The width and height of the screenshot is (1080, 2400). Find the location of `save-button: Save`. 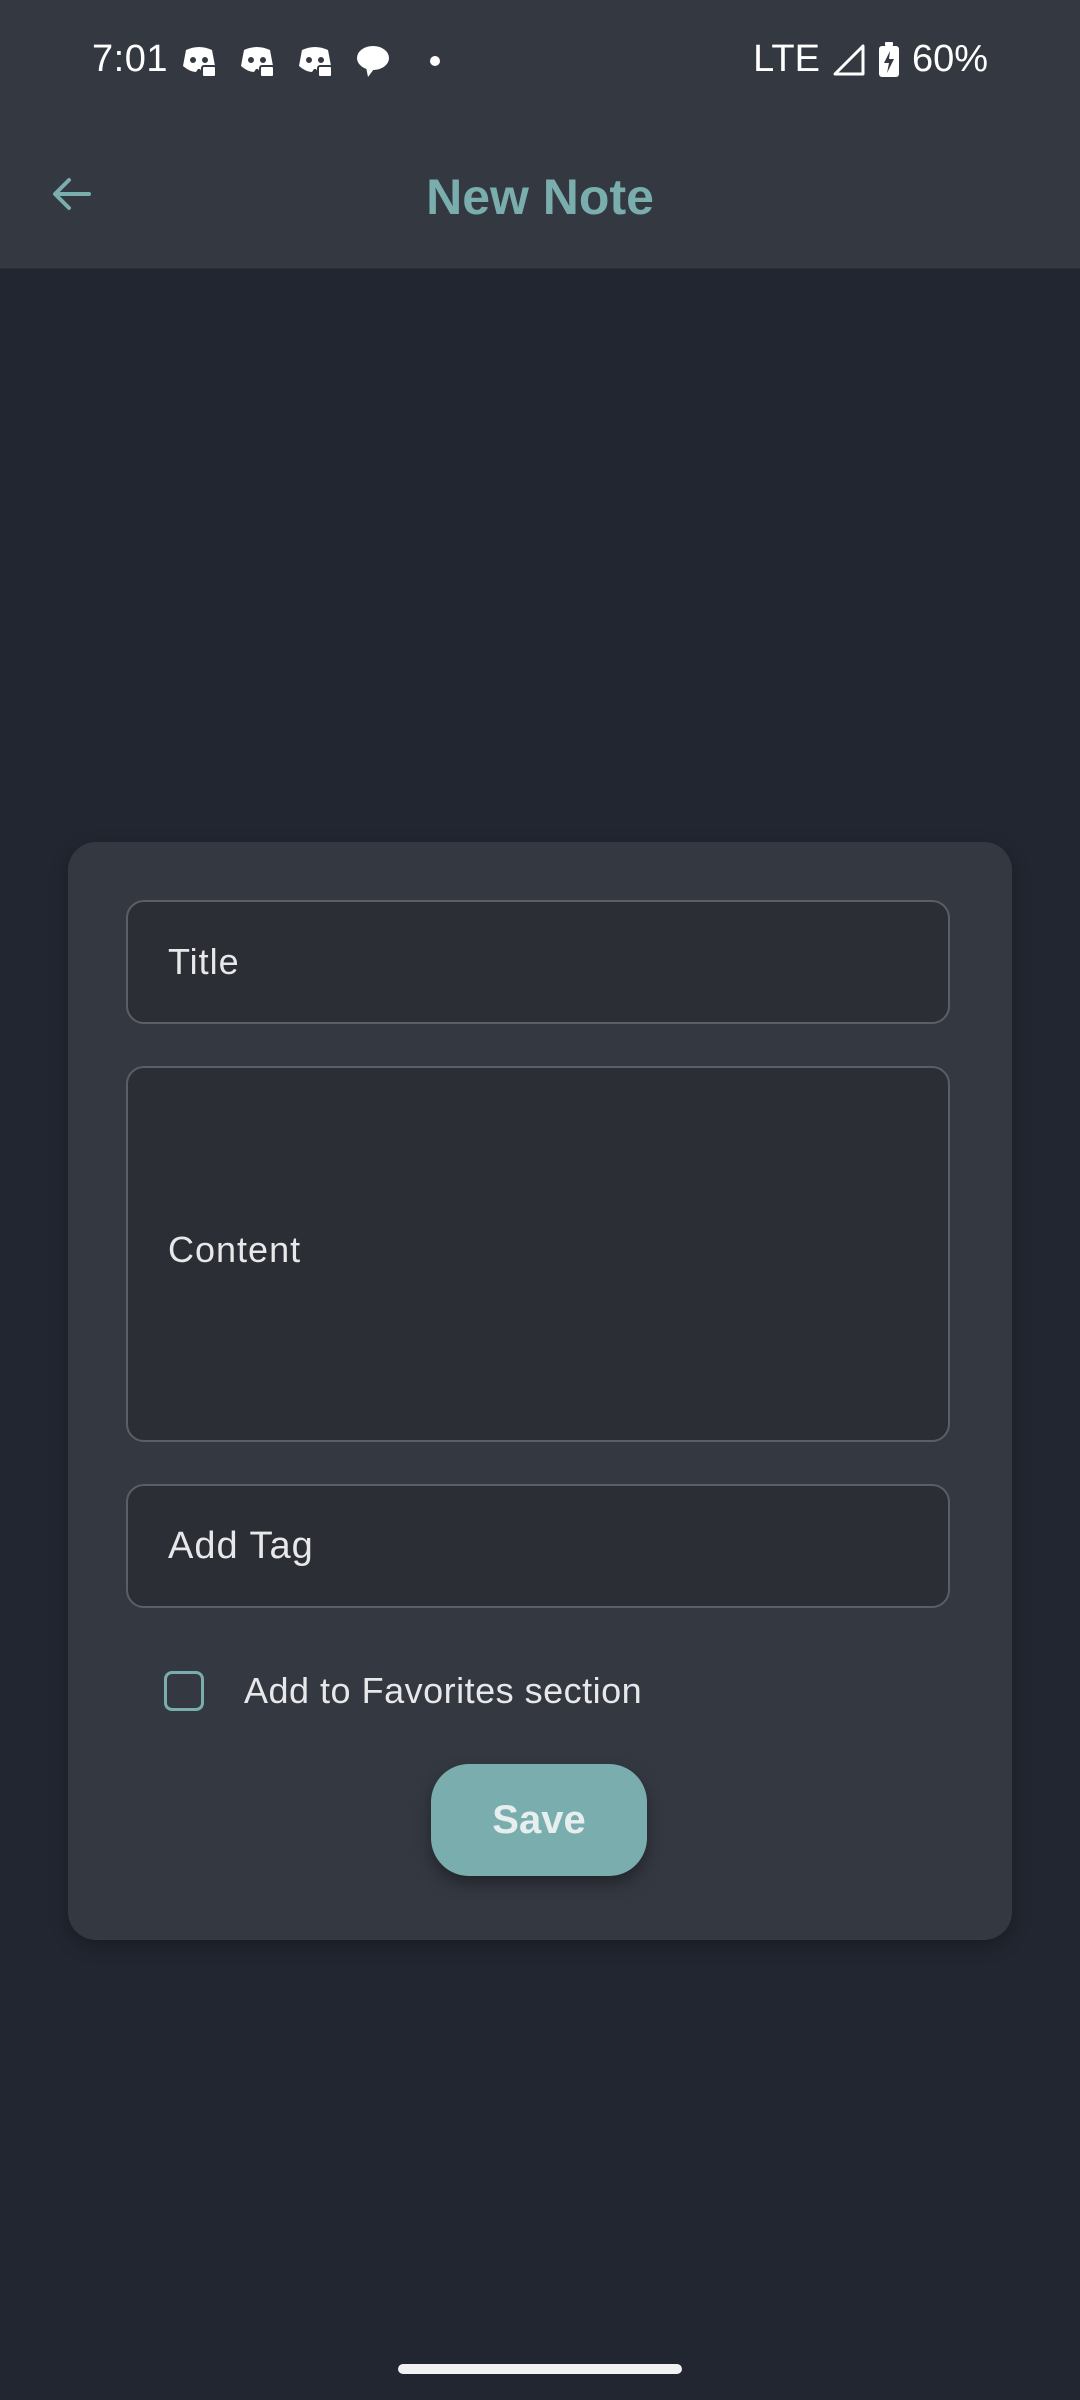

save-button: Save is located at coordinates (539, 1820).